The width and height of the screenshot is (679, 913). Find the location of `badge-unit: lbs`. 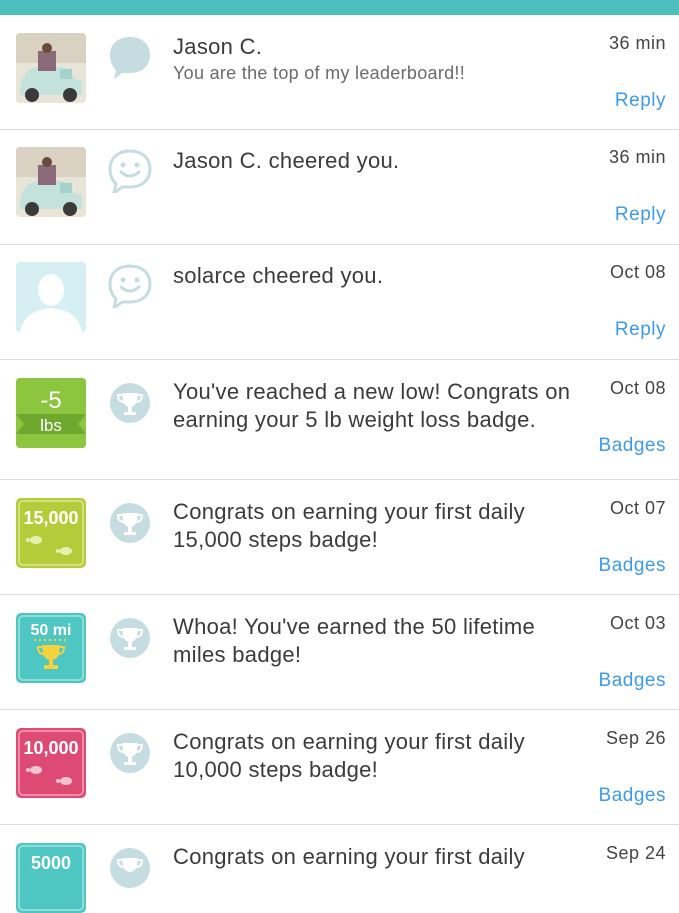

badge-unit: lbs is located at coordinates (51, 425).